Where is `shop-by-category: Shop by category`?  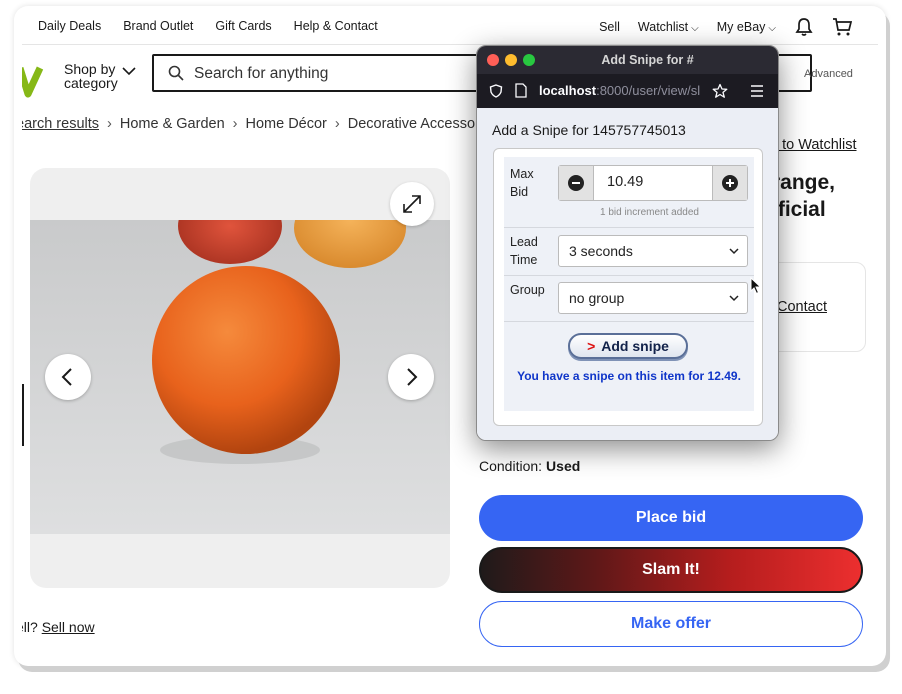 shop-by-category: Shop by category is located at coordinates (100, 76).